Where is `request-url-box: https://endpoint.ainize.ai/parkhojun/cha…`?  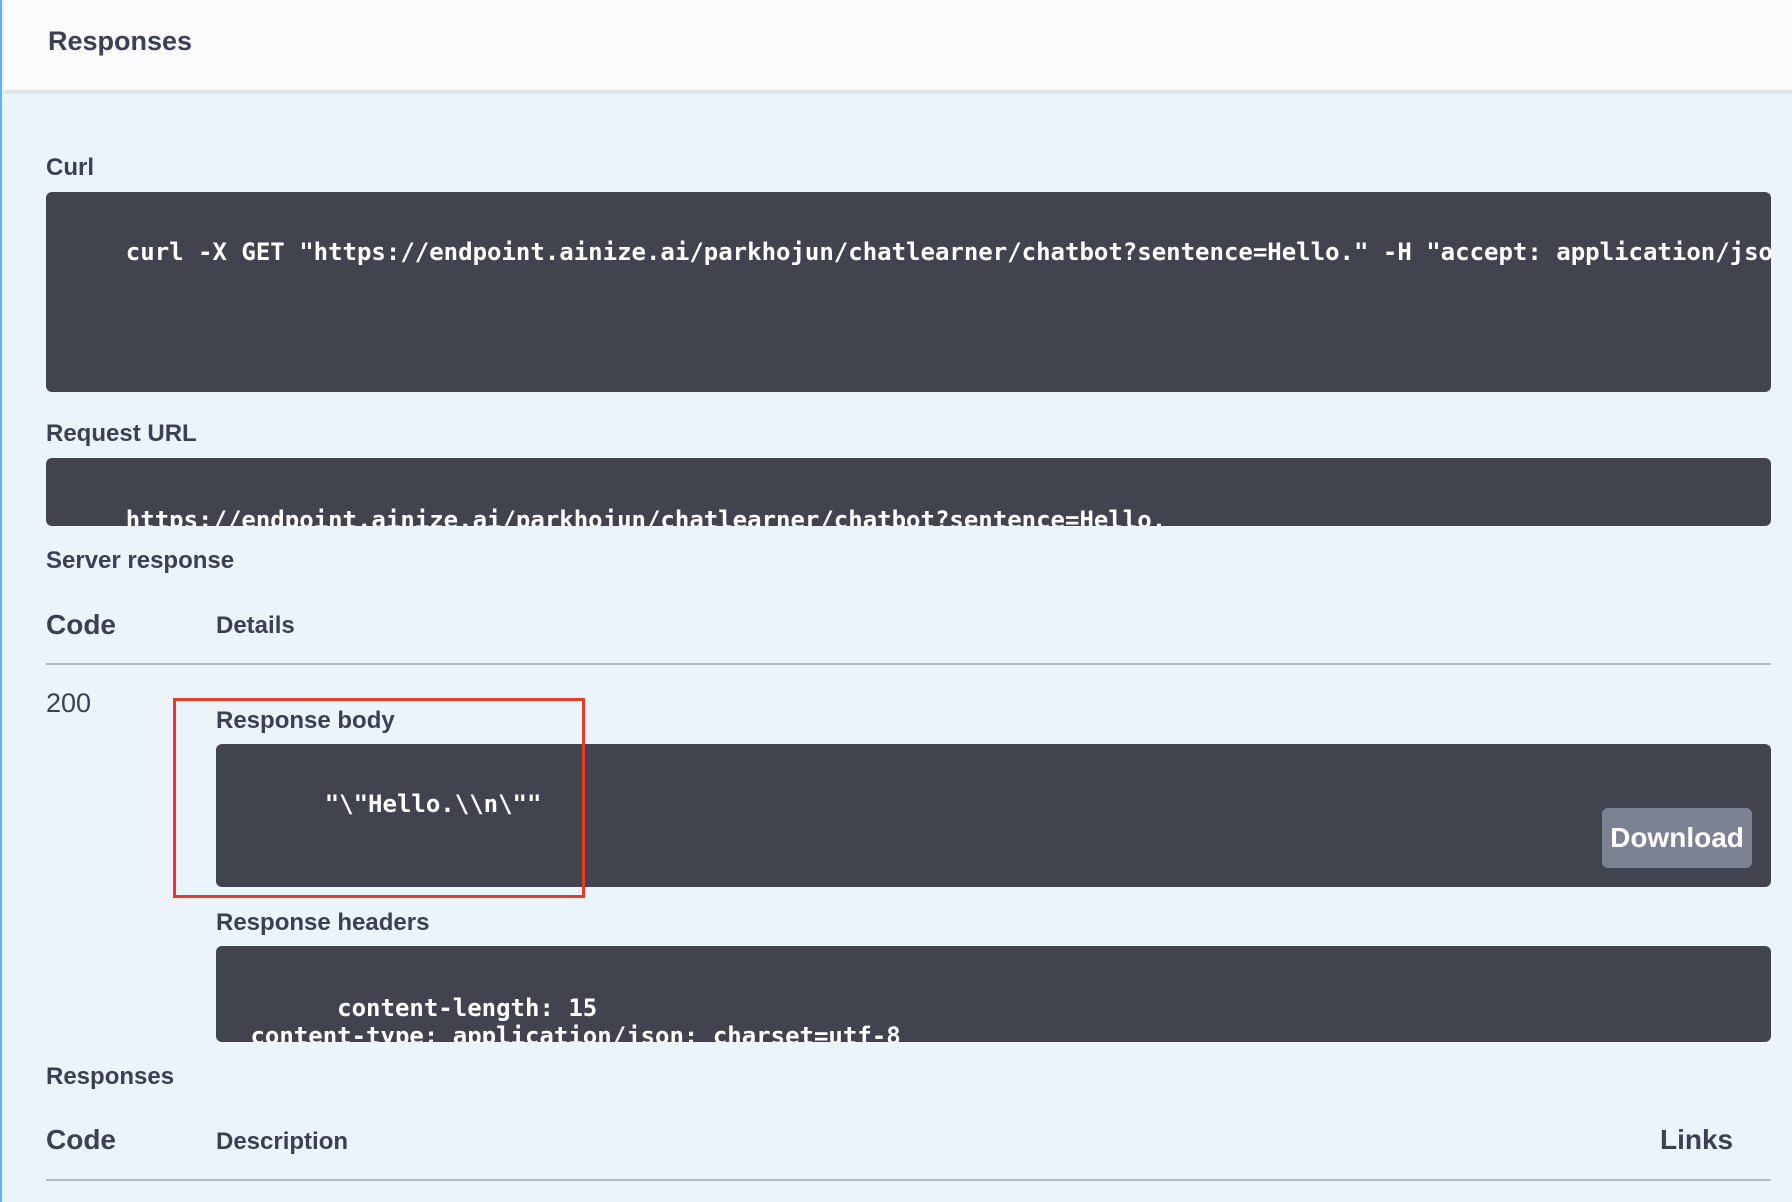 request-url-box: https://endpoint.ainize.ai/parkhojun/cha… is located at coordinates (908, 492).